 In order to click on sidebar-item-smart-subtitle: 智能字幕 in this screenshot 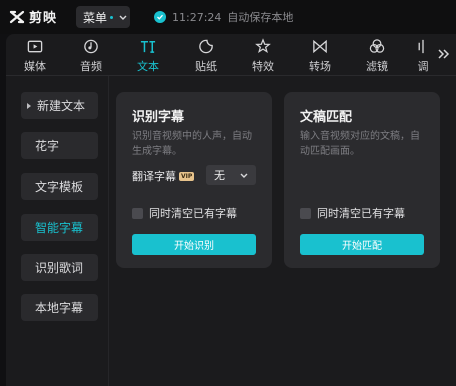, I will do `click(59, 227)`.